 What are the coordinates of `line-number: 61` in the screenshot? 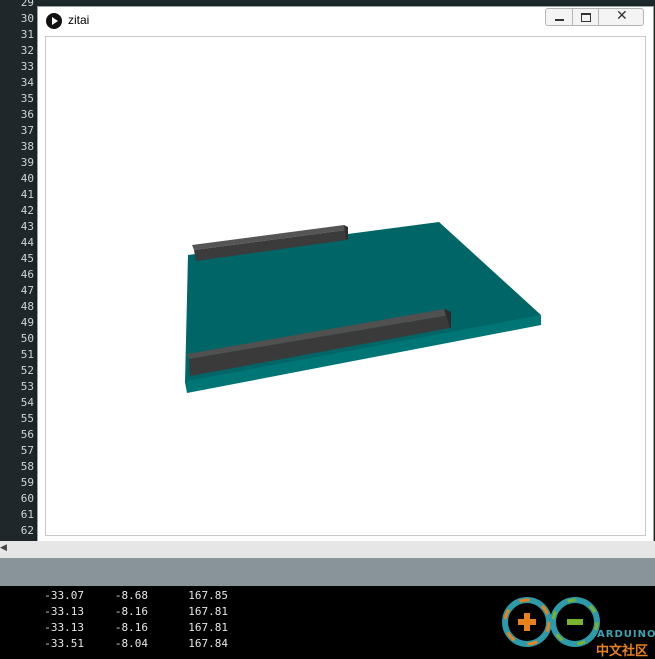 It's located at (27, 514).